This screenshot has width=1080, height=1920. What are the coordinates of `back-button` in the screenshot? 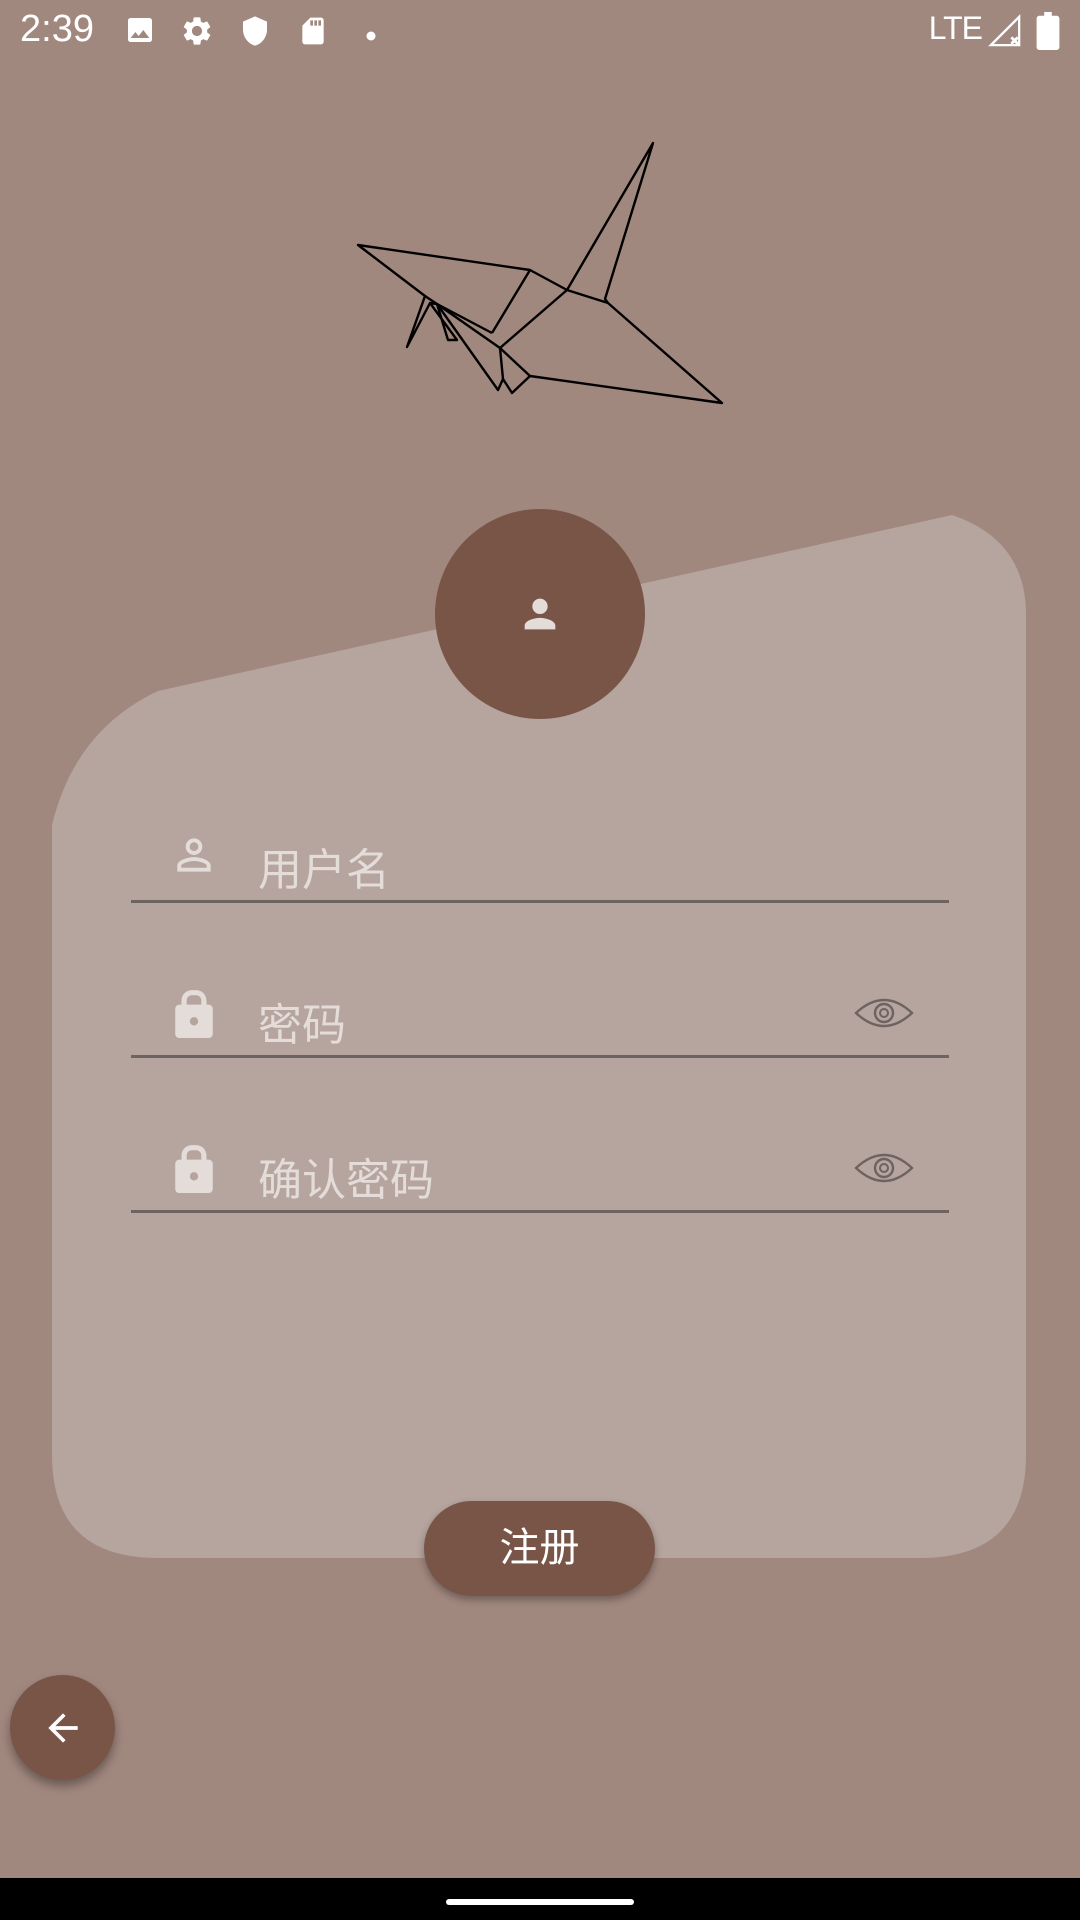 It's located at (62, 1727).